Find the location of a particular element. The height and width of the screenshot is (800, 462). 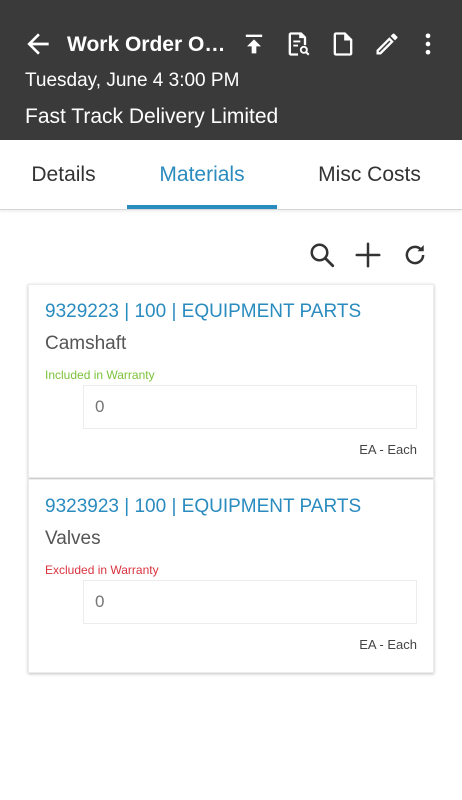

tab-bar: Details Materials Misc Costs is located at coordinates (231, 175).